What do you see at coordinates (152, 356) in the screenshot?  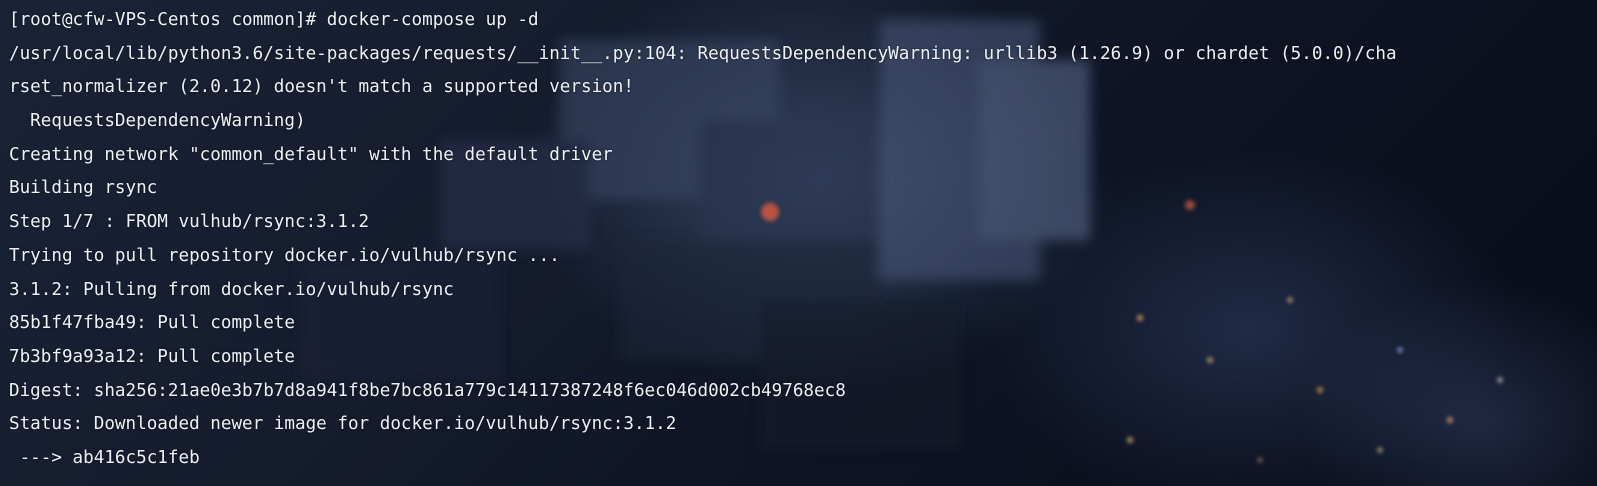 I see `terminal-line: 7b3bf9a93a12: Pull complete` at bounding box center [152, 356].